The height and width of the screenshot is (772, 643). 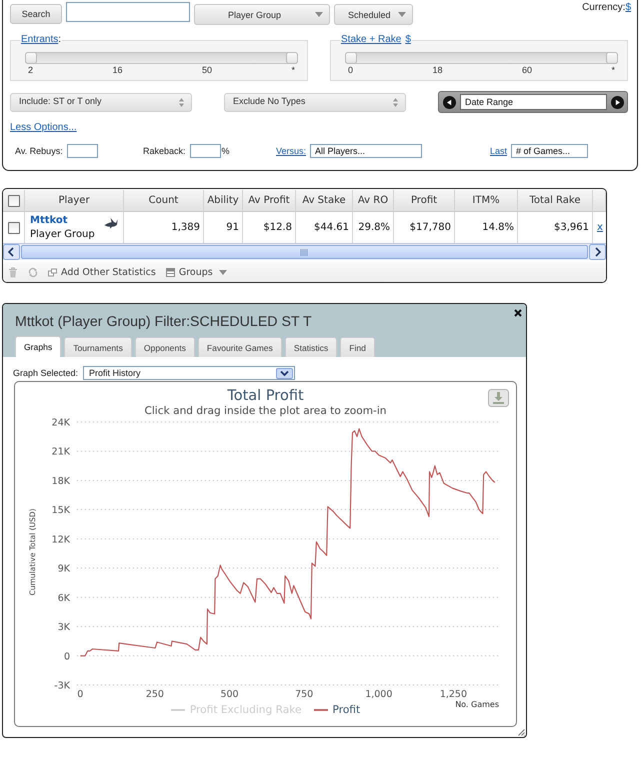 What do you see at coordinates (62, 686) in the screenshot?
I see `y-axis-label: -3K` at bounding box center [62, 686].